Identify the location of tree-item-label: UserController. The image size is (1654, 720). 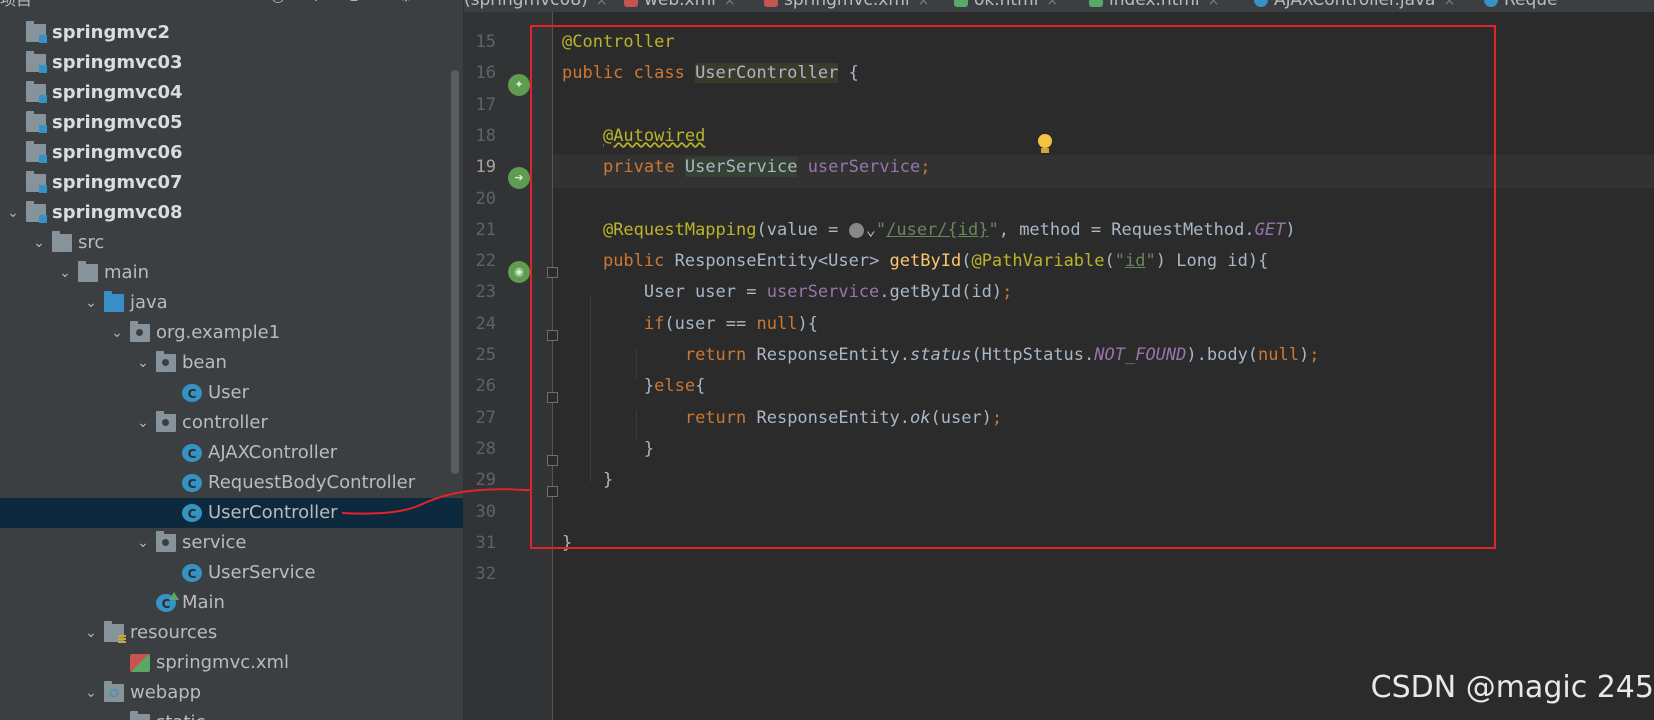
(273, 512).